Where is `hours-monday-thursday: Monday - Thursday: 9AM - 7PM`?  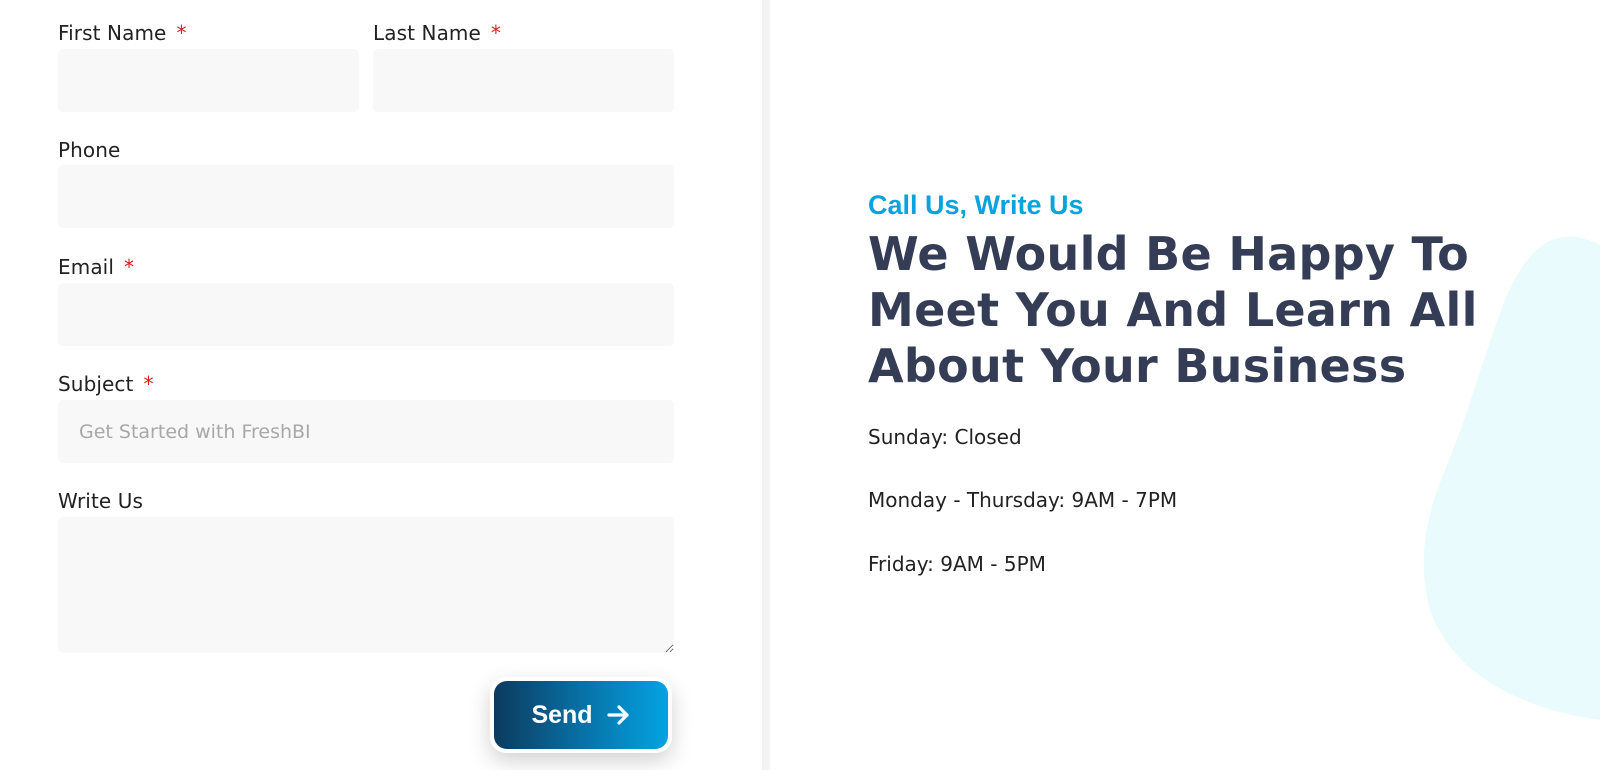
hours-monday-thursday: Monday - Thursday: 9AM - 7PM is located at coordinates (1023, 500).